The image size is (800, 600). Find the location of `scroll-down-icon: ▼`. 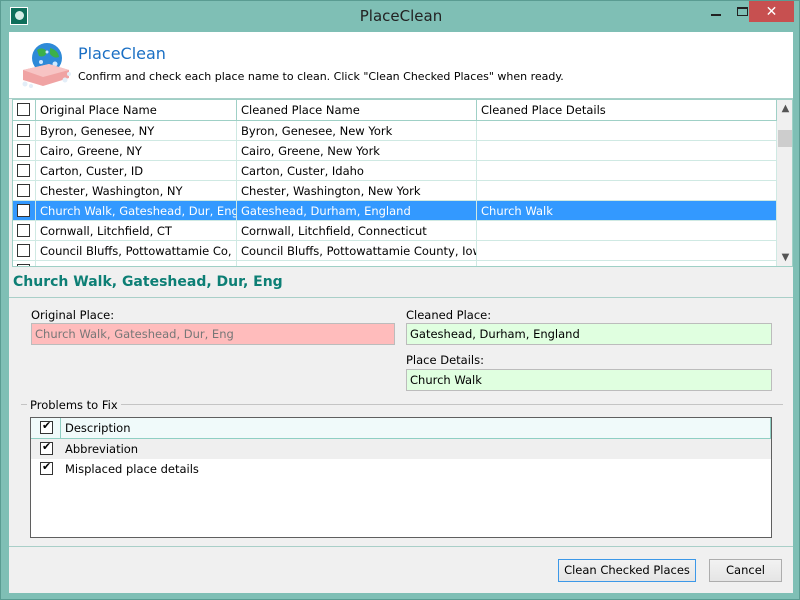

scroll-down-icon: ▼ is located at coordinates (784, 257).